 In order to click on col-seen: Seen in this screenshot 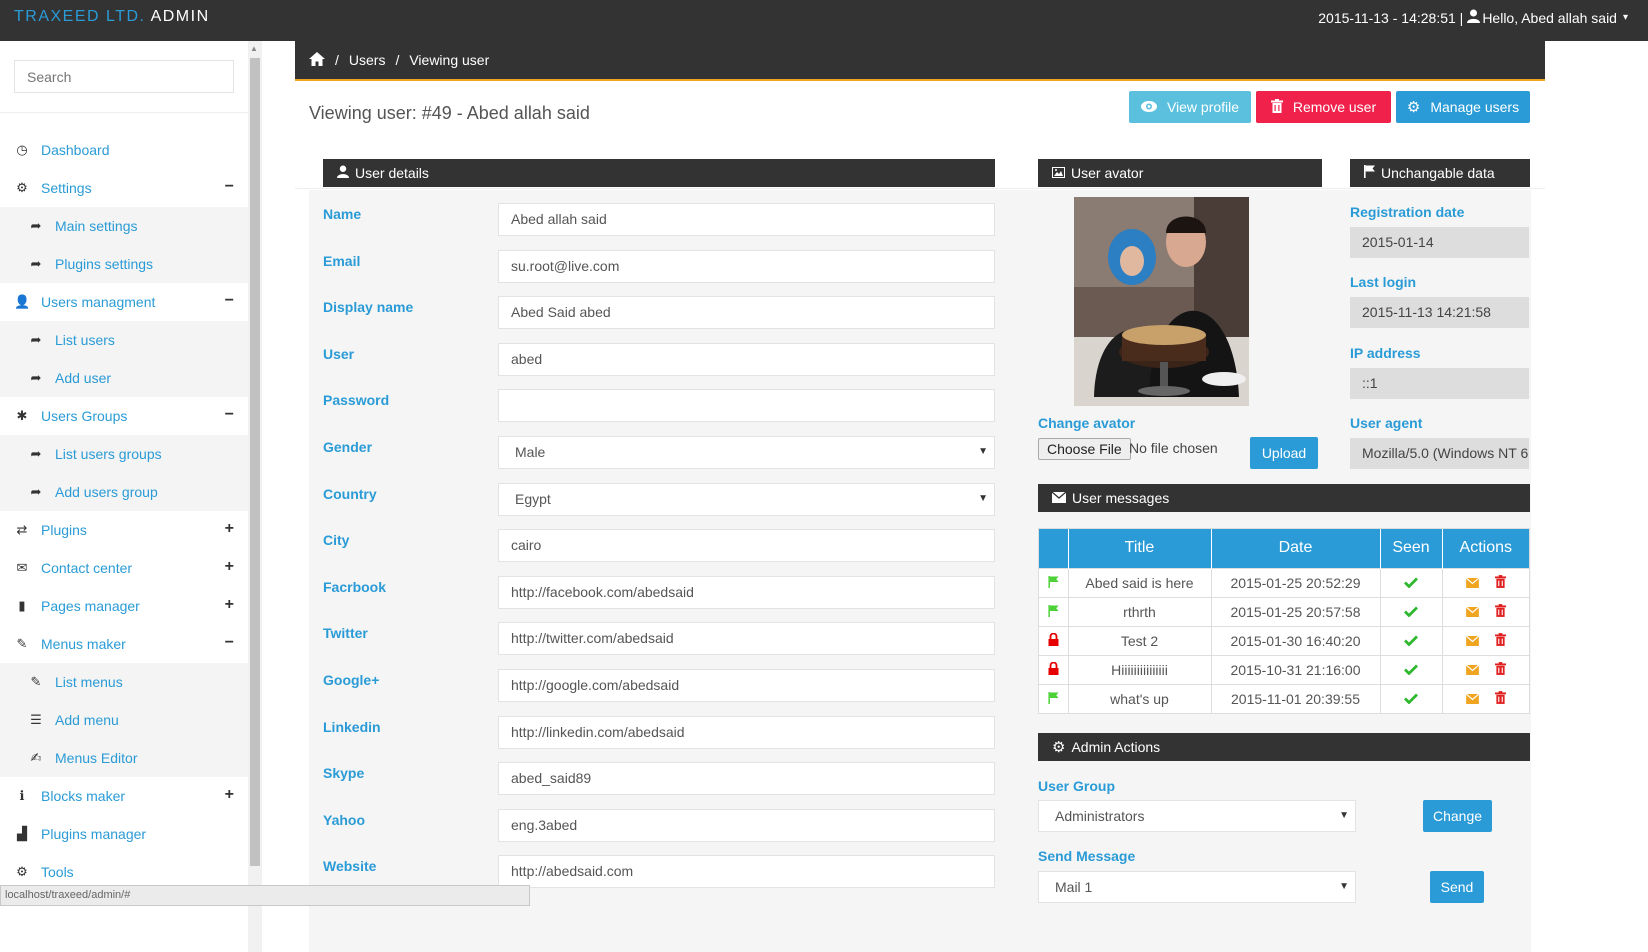, I will do `click(1411, 548)`.